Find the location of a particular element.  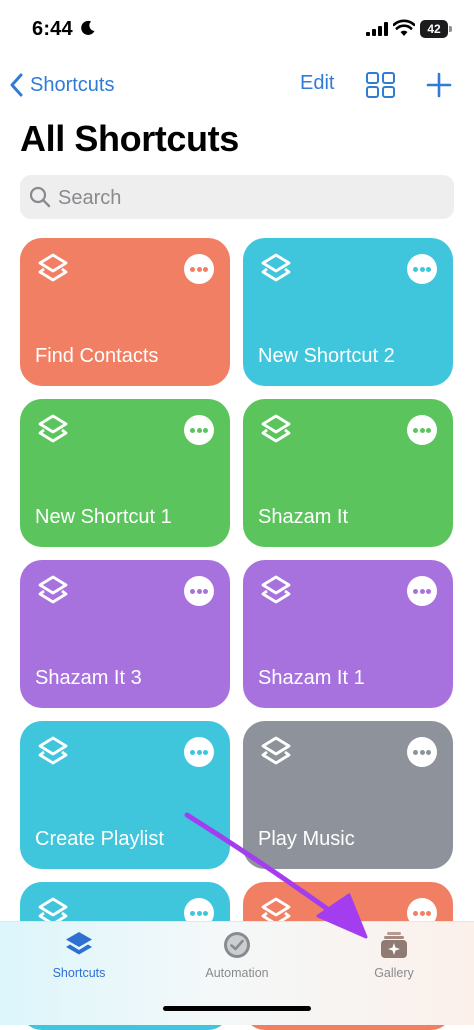

shortcut-name: Play Music is located at coordinates (306, 839).